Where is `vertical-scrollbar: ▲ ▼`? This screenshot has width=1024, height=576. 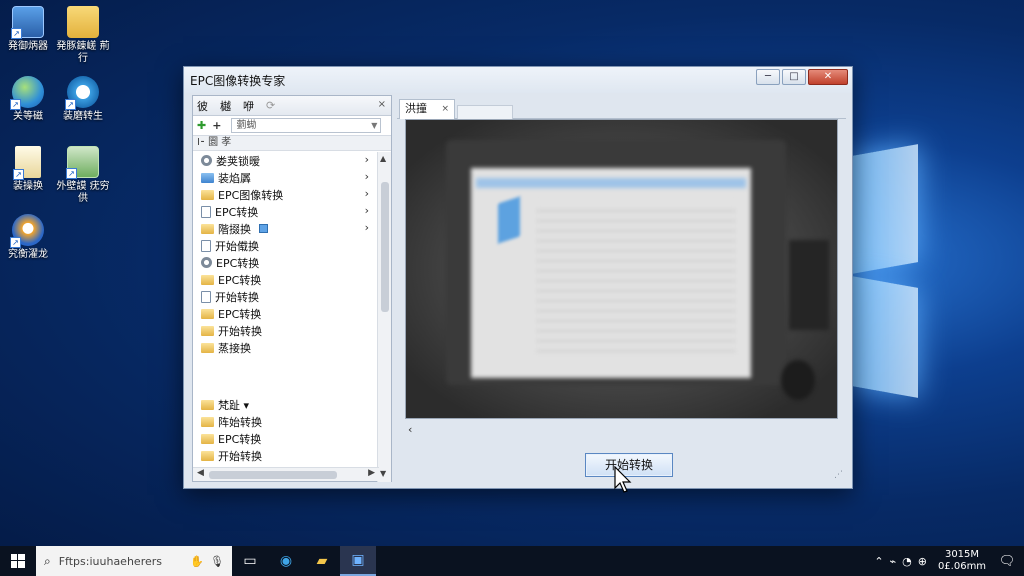 vertical-scrollbar: ▲ ▼ is located at coordinates (384, 317).